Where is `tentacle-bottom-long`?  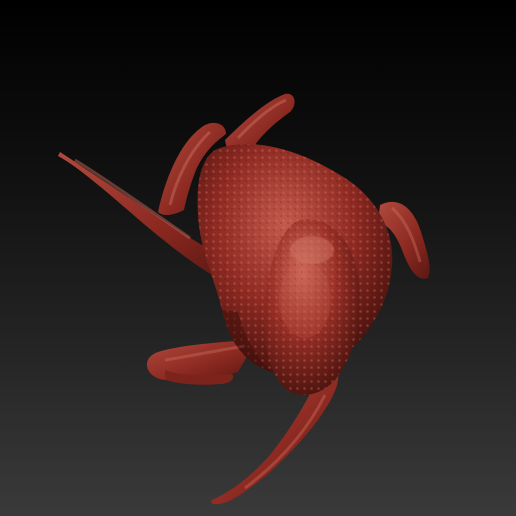
tentacle-bottom-long is located at coordinates (275, 438).